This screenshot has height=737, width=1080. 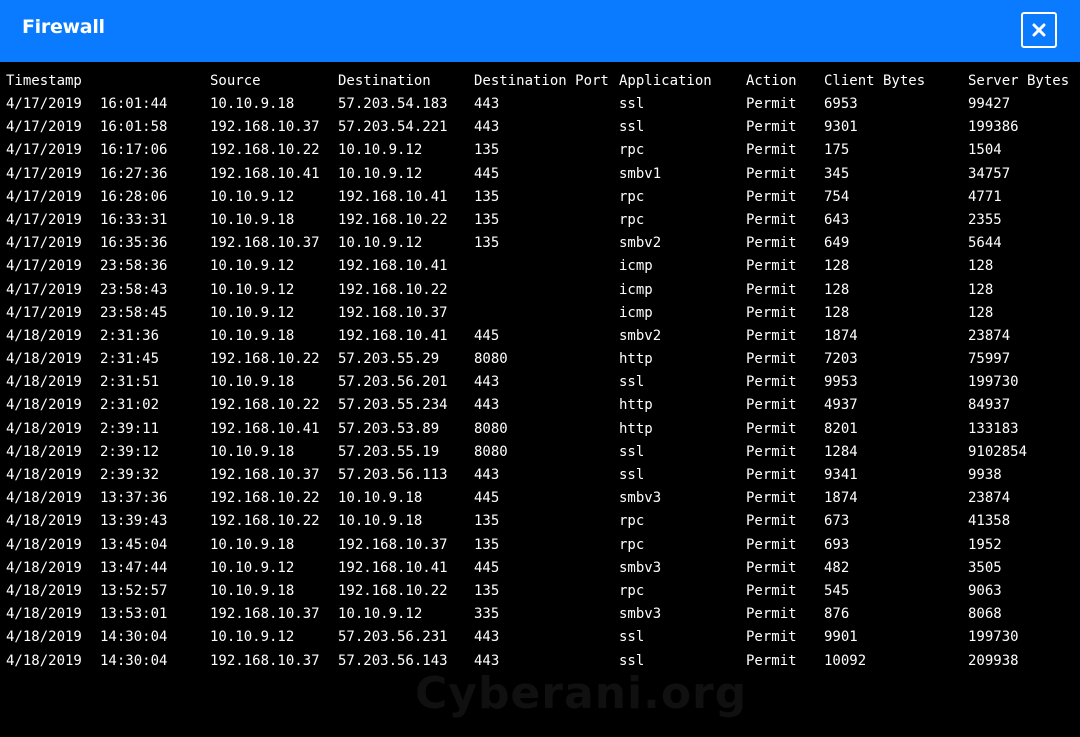 What do you see at coordinates (540, 31) in the screenshot?
I see `title-bar: Firewall` at bounding box center [540, 31].